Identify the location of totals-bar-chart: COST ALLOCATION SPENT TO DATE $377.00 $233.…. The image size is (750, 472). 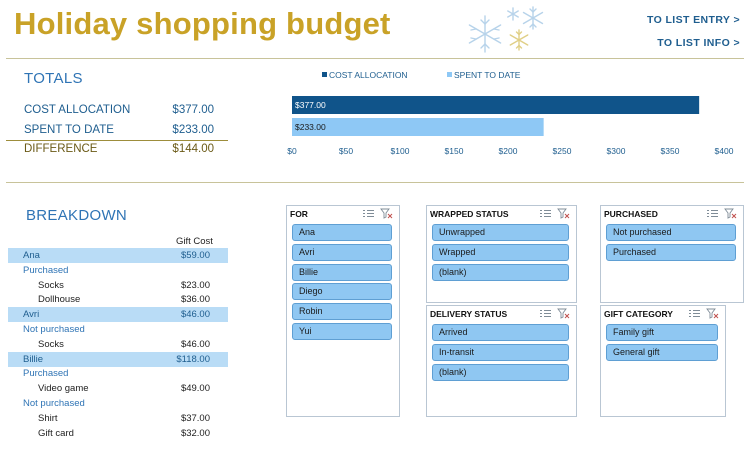
(510, 113).